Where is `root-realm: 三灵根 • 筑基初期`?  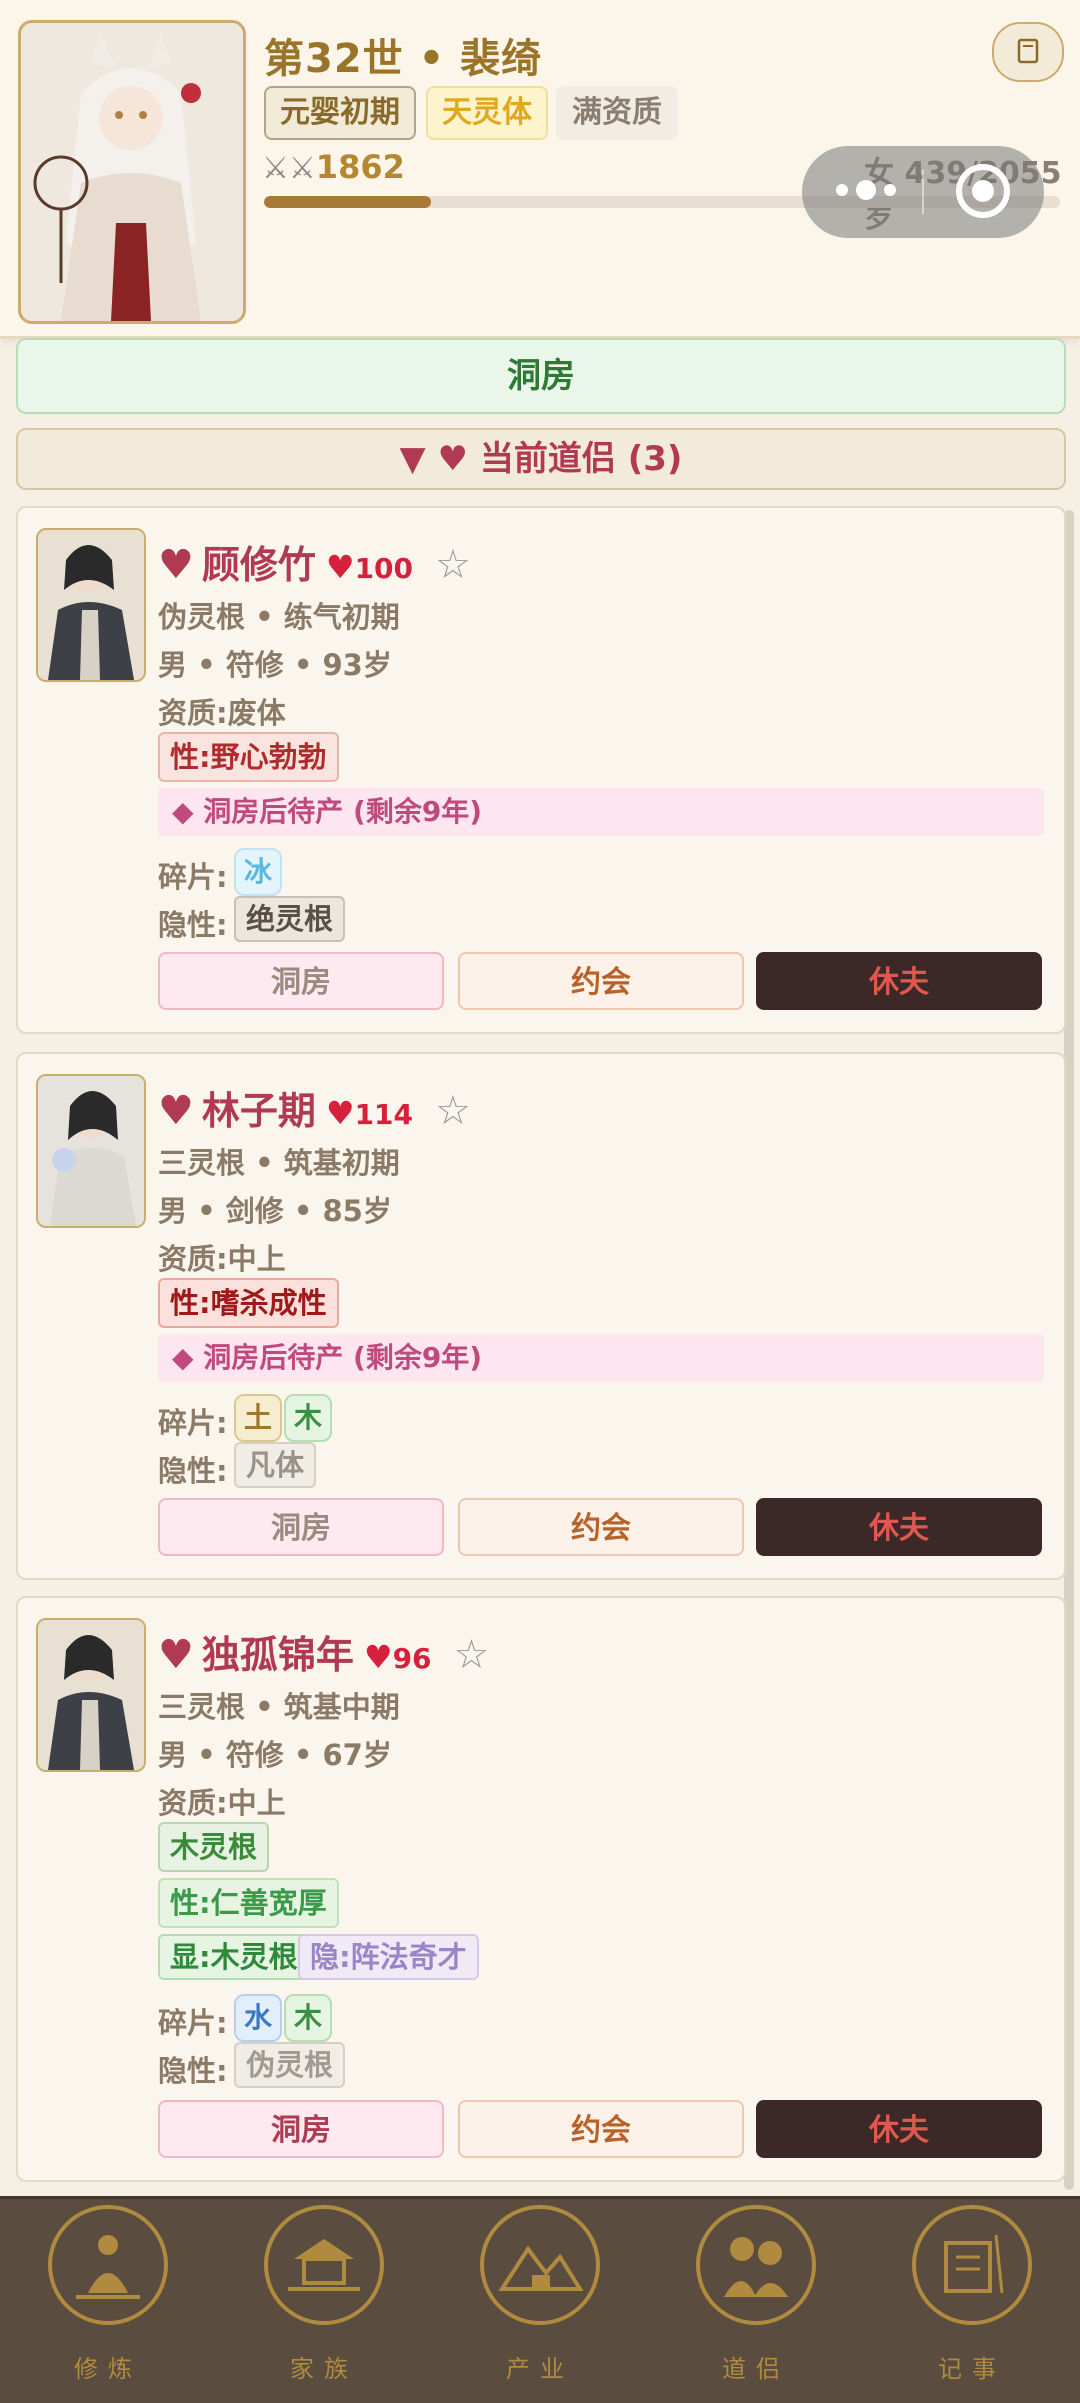
root-realm: 三灵根 • 筑基初期 is located at coordinates (279, 1163).